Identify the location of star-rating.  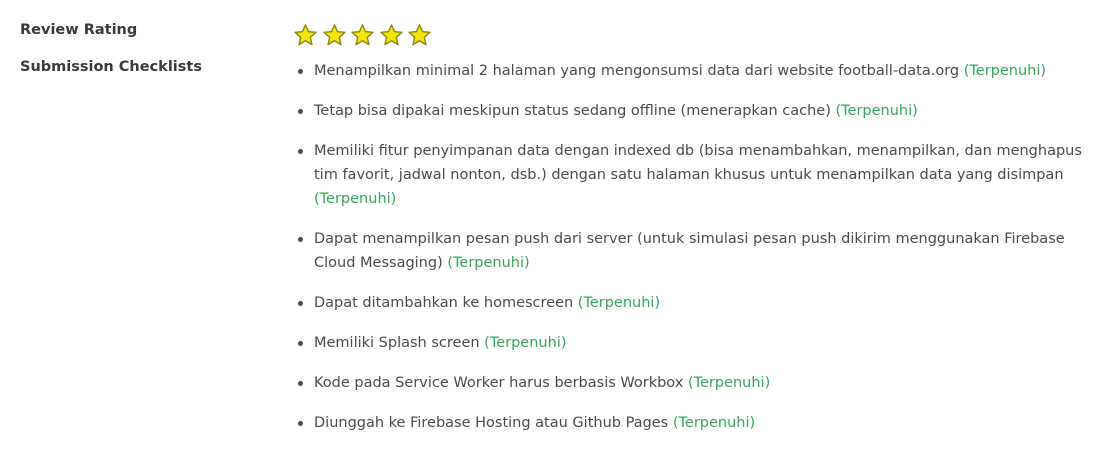
(362, 35).